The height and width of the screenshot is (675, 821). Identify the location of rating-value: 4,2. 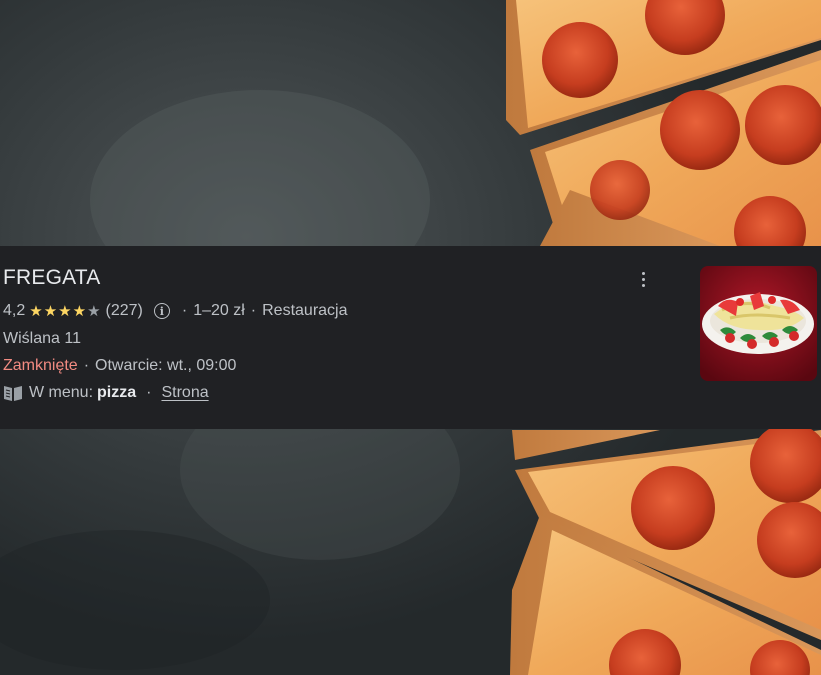
(14, 310).